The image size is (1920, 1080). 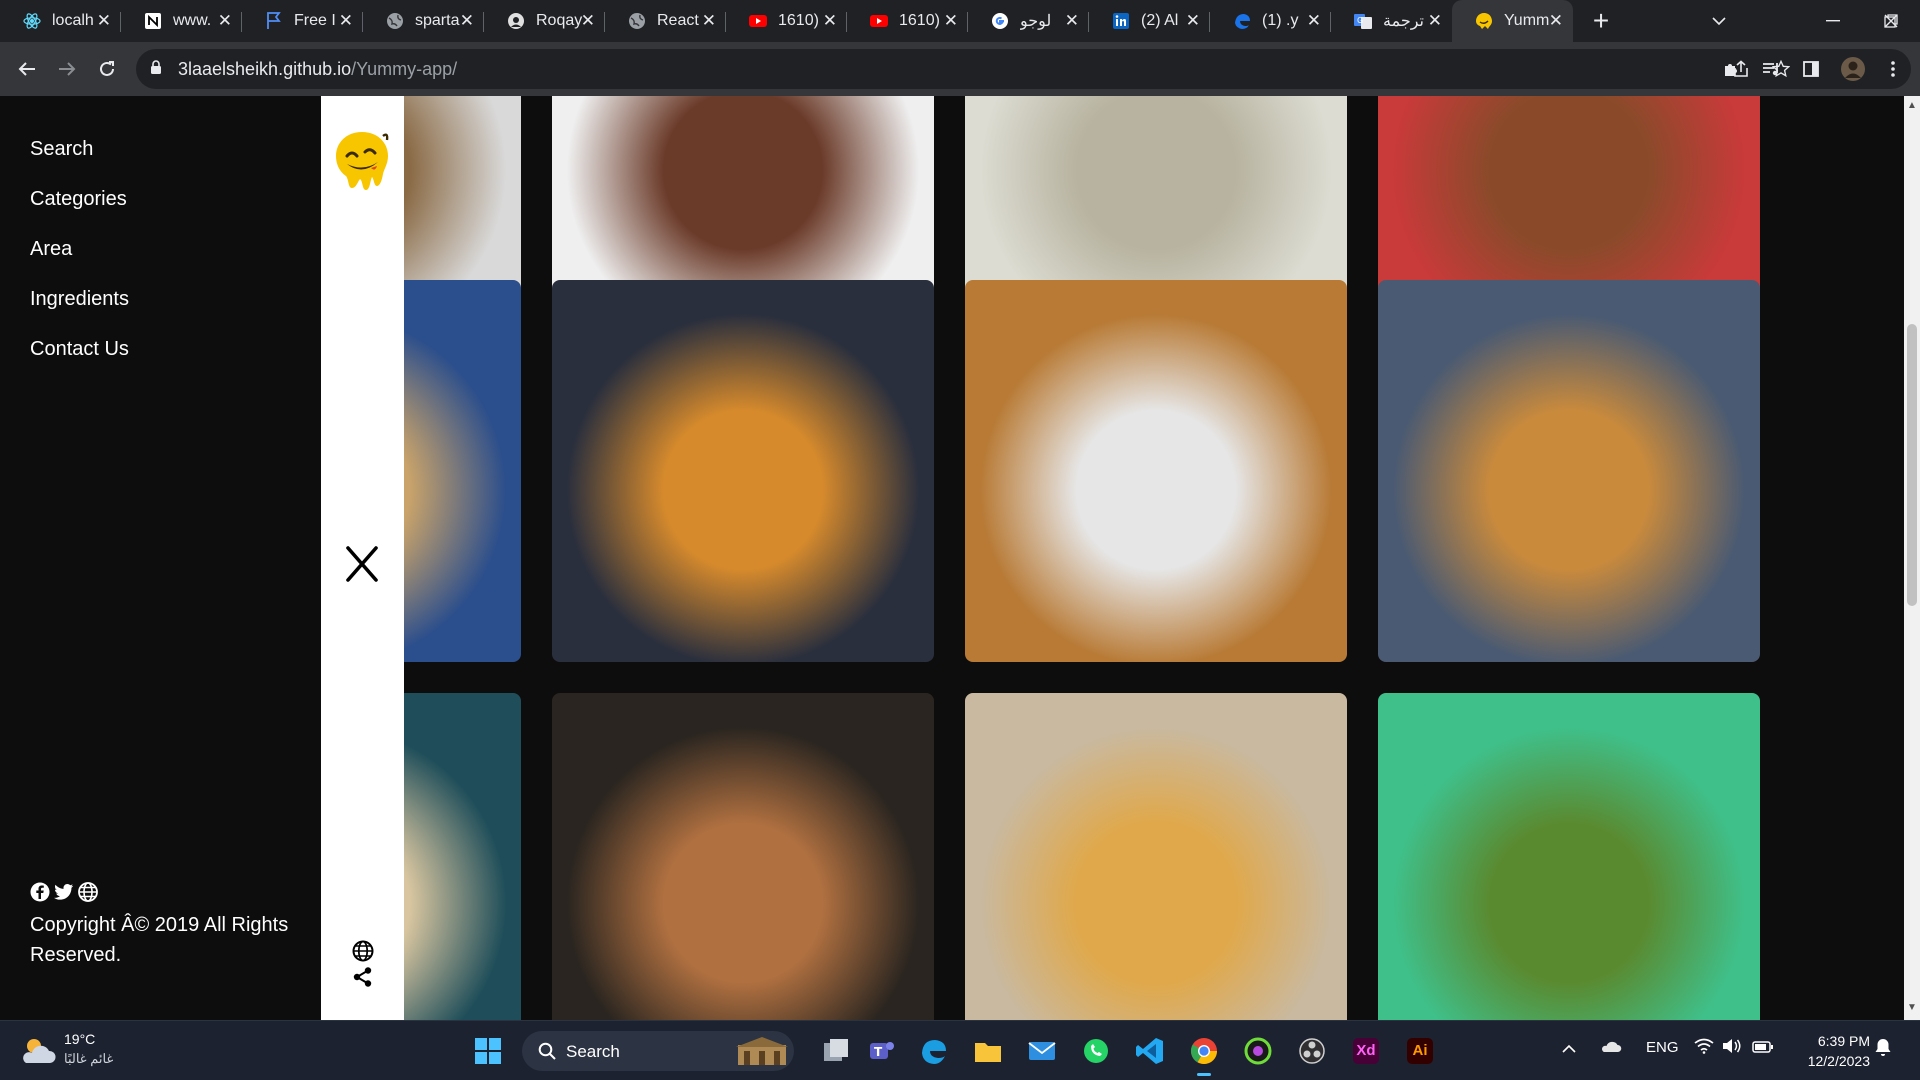 What do you see at coordinates (78, 199) in the screenshot?
I see `nav-link-categories: Categories` at bounding box center [78, 199].